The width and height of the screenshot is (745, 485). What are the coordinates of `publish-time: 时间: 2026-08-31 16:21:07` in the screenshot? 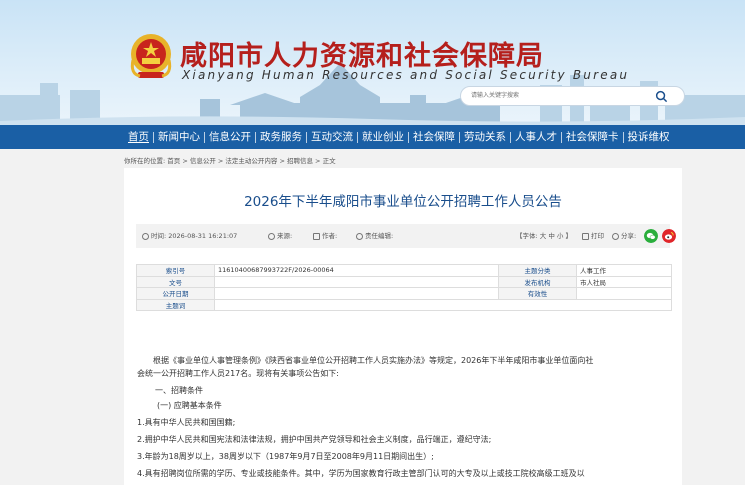 It's located at (189, 236).